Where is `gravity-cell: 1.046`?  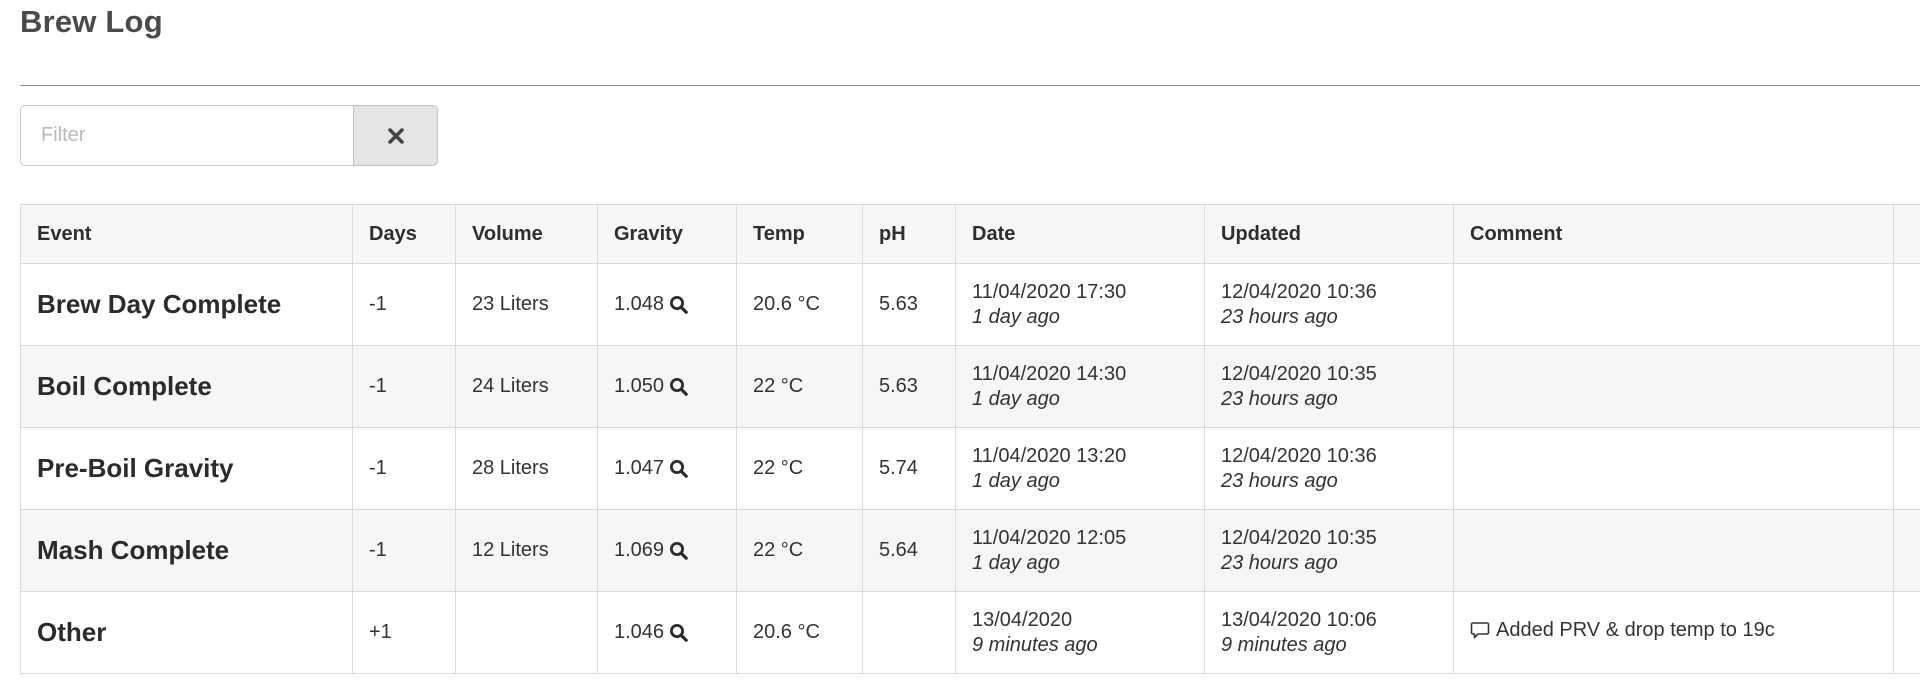 gravity-cell: 1.046 is located at coordinates (667, 632).